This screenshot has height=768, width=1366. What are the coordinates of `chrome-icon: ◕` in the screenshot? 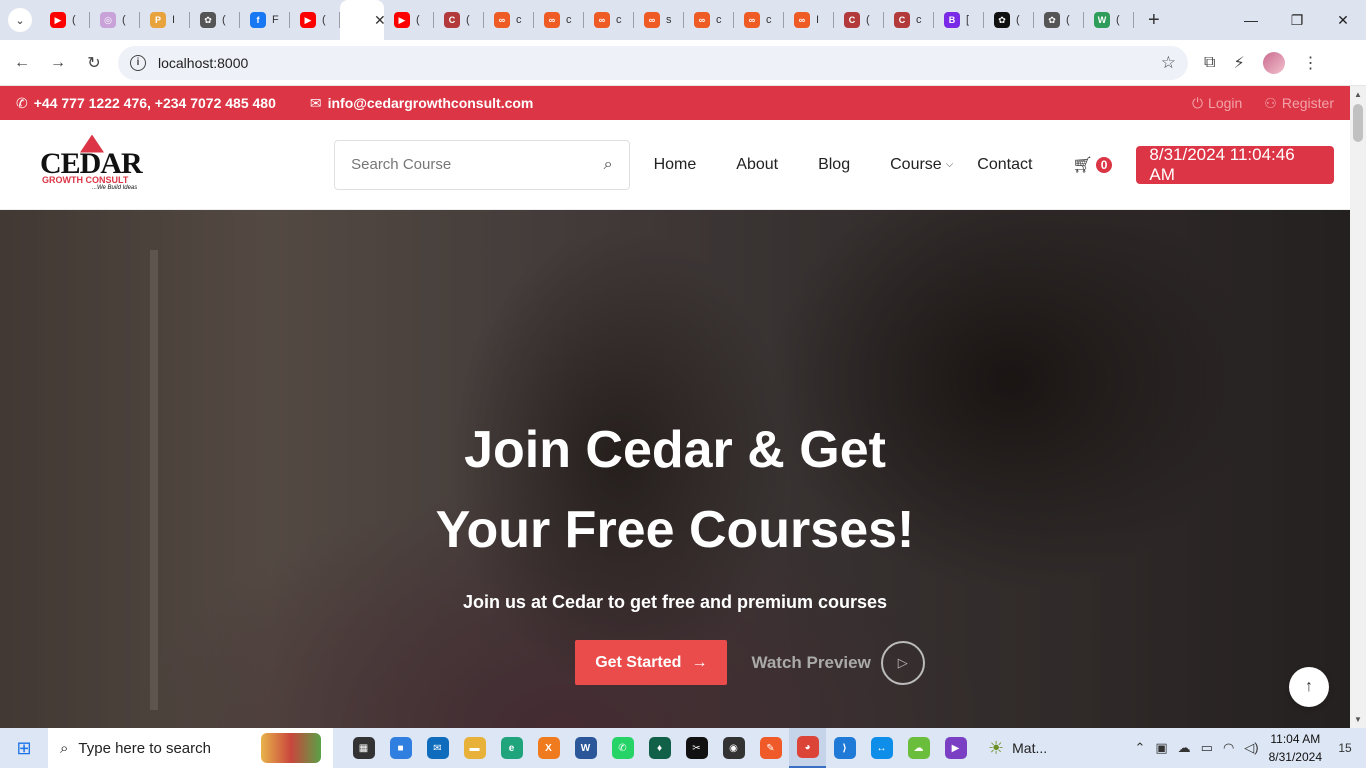 It's located at (807, 747).